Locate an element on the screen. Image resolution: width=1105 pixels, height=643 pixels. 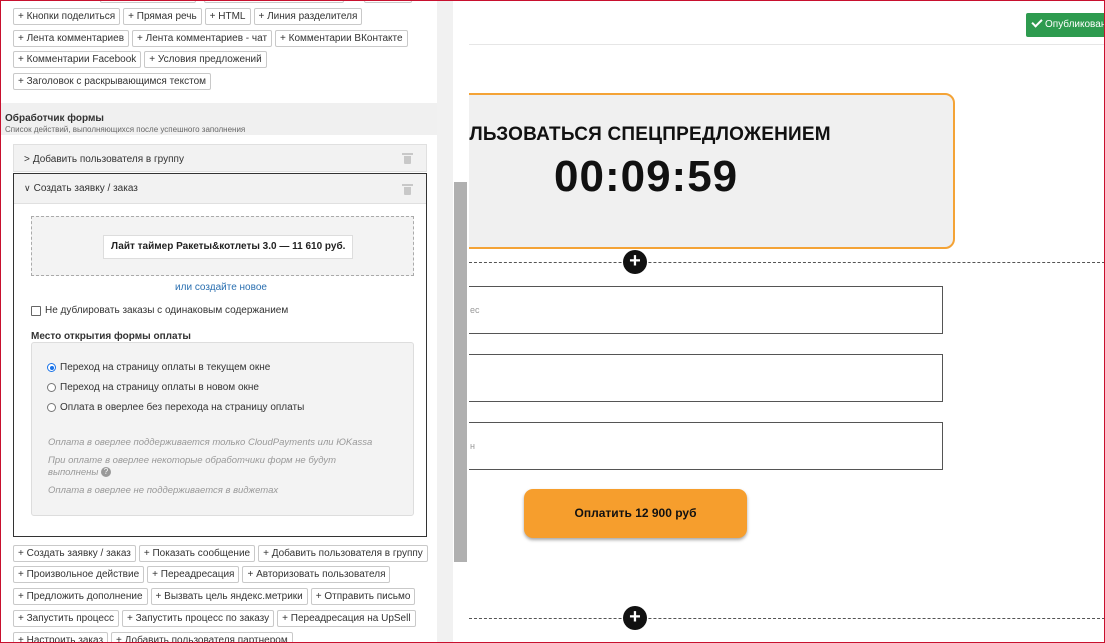
pay-button: Оплатить 12 900 руб is located at coordinates (635, 513).